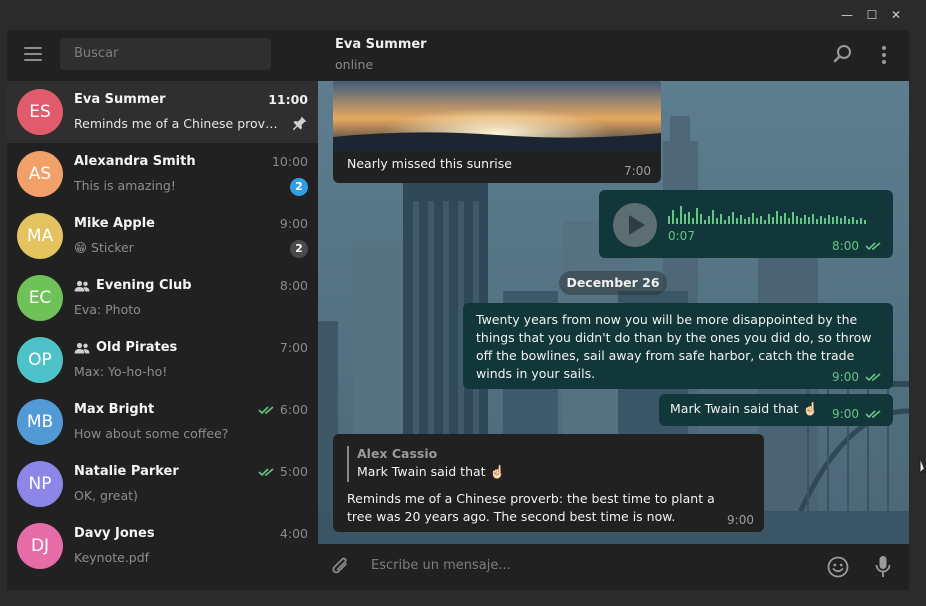 The width and height of the screenshot is (926, 606). What do you see at coordinates (283, 409) in the screenshot?
I see `chat-time: 6:00` at bounding box center [283, 409].